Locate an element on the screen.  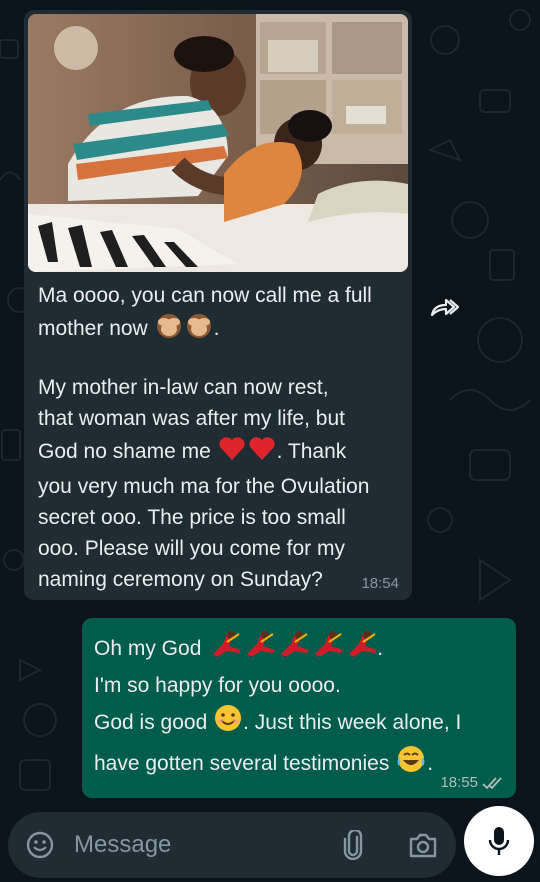
dancing-woman-emoji-row is located at coordinates (293, 649).